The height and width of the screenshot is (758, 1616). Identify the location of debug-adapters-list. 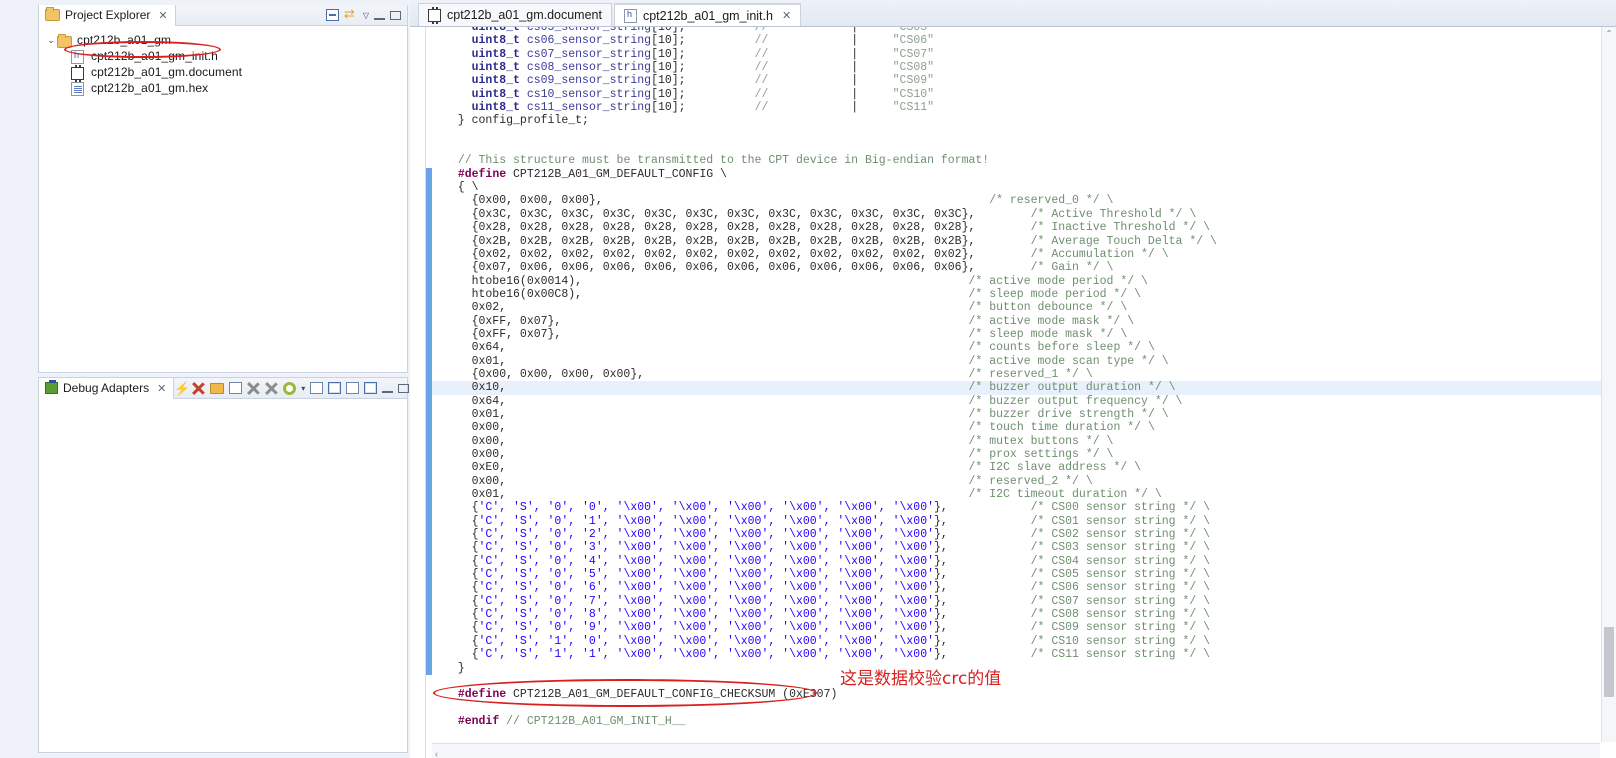
(223, 575).